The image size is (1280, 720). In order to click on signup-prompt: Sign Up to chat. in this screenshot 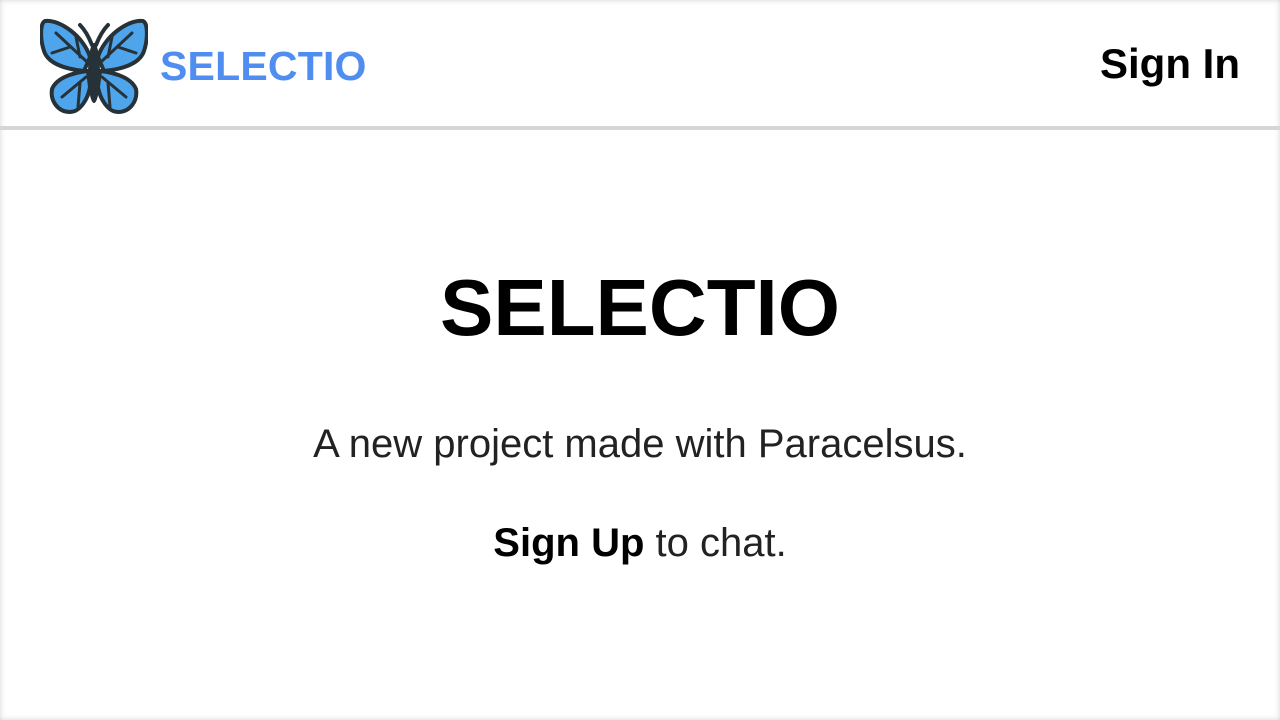, I will do `click(640, 543)`.